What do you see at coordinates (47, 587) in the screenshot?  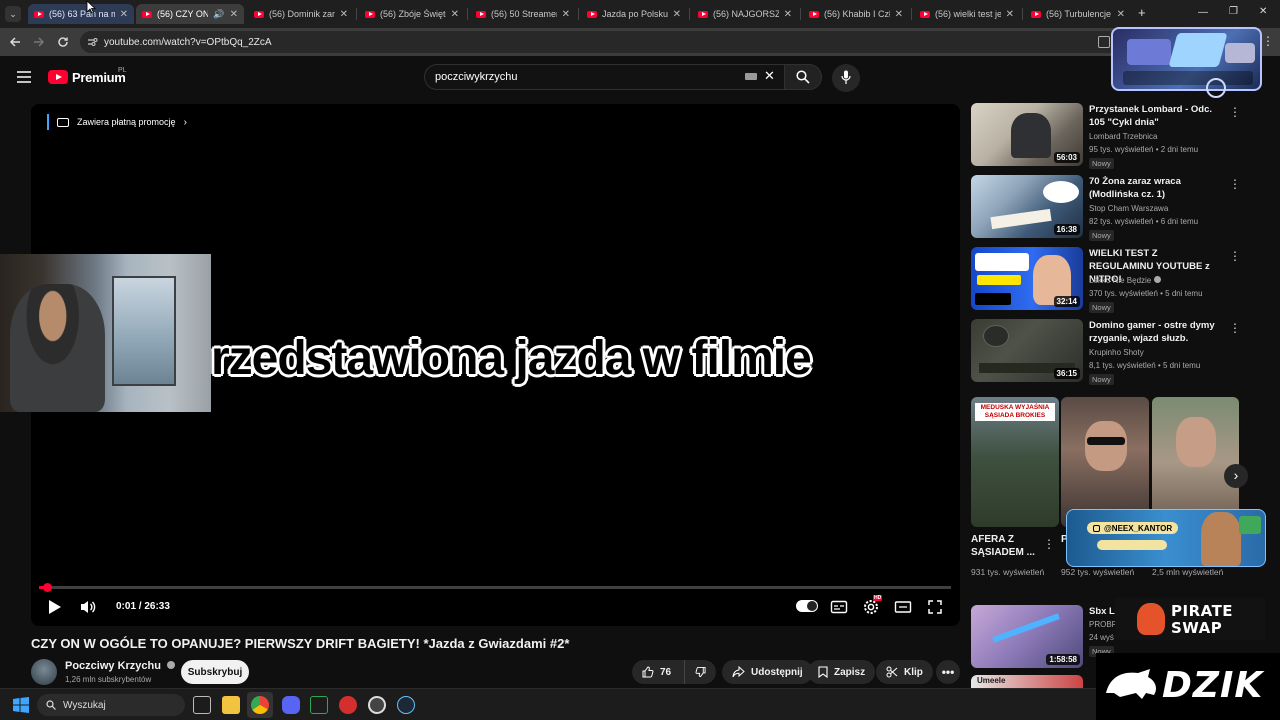 I see `scrubber-handle` at bounding box center [47, 587].